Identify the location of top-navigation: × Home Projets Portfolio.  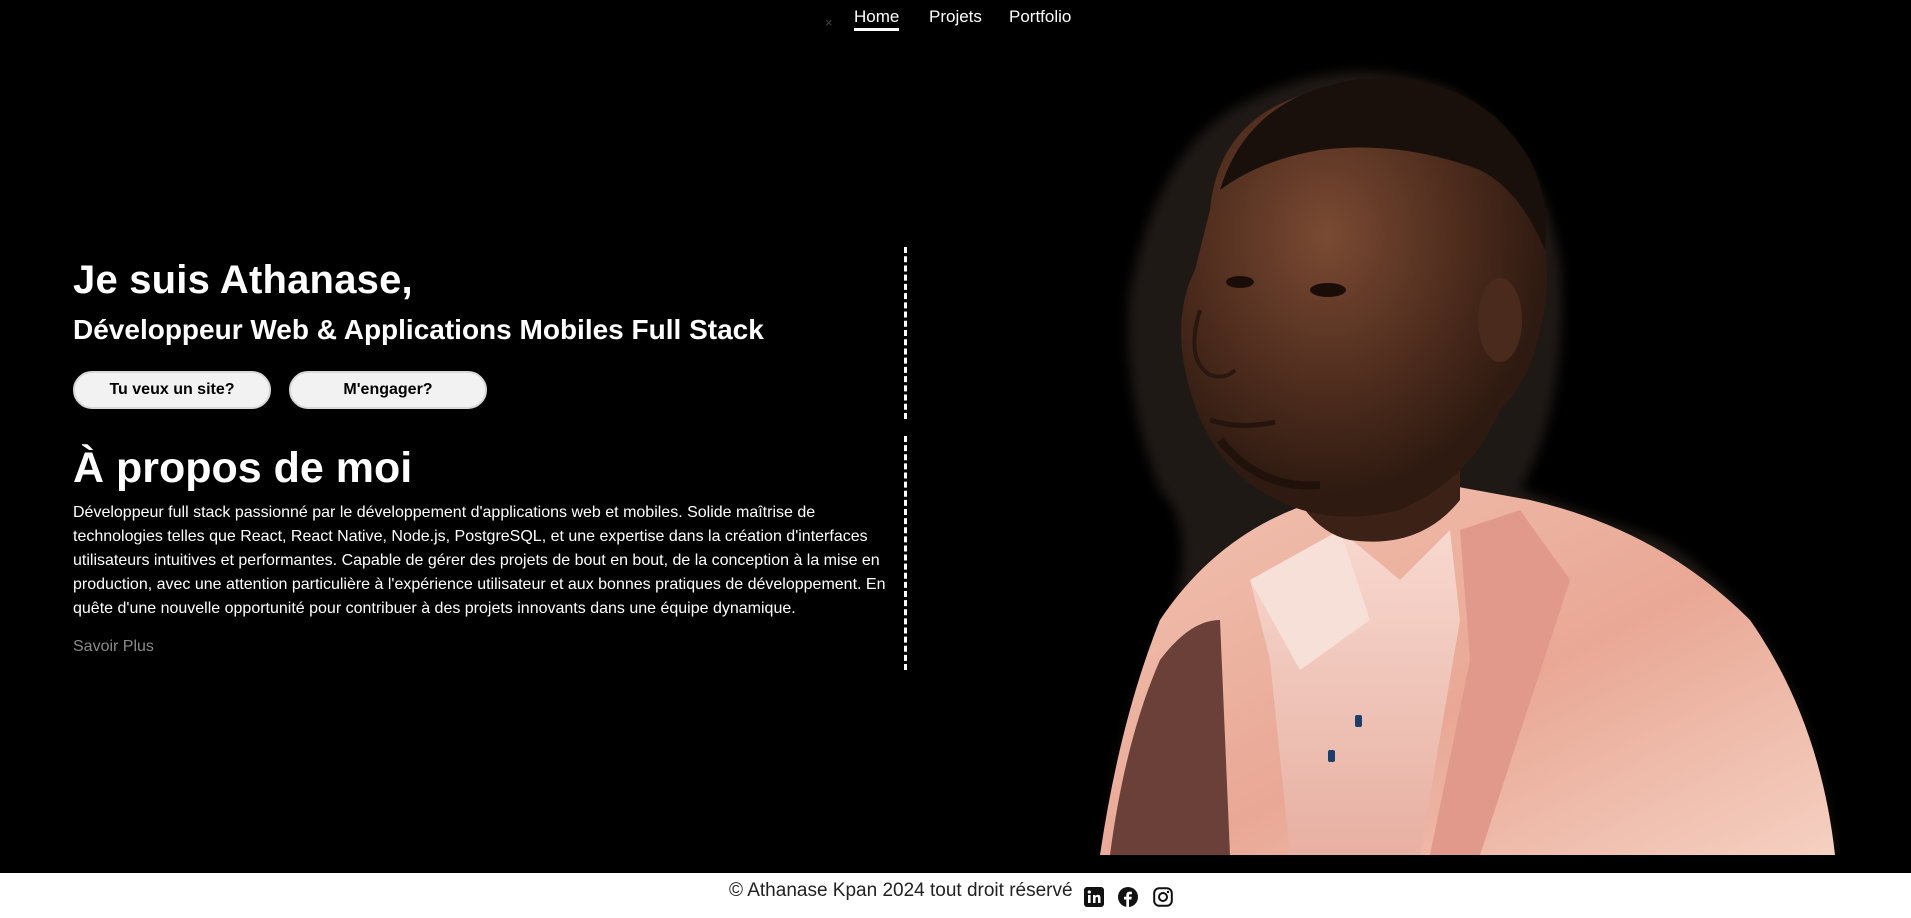
(955, 21).